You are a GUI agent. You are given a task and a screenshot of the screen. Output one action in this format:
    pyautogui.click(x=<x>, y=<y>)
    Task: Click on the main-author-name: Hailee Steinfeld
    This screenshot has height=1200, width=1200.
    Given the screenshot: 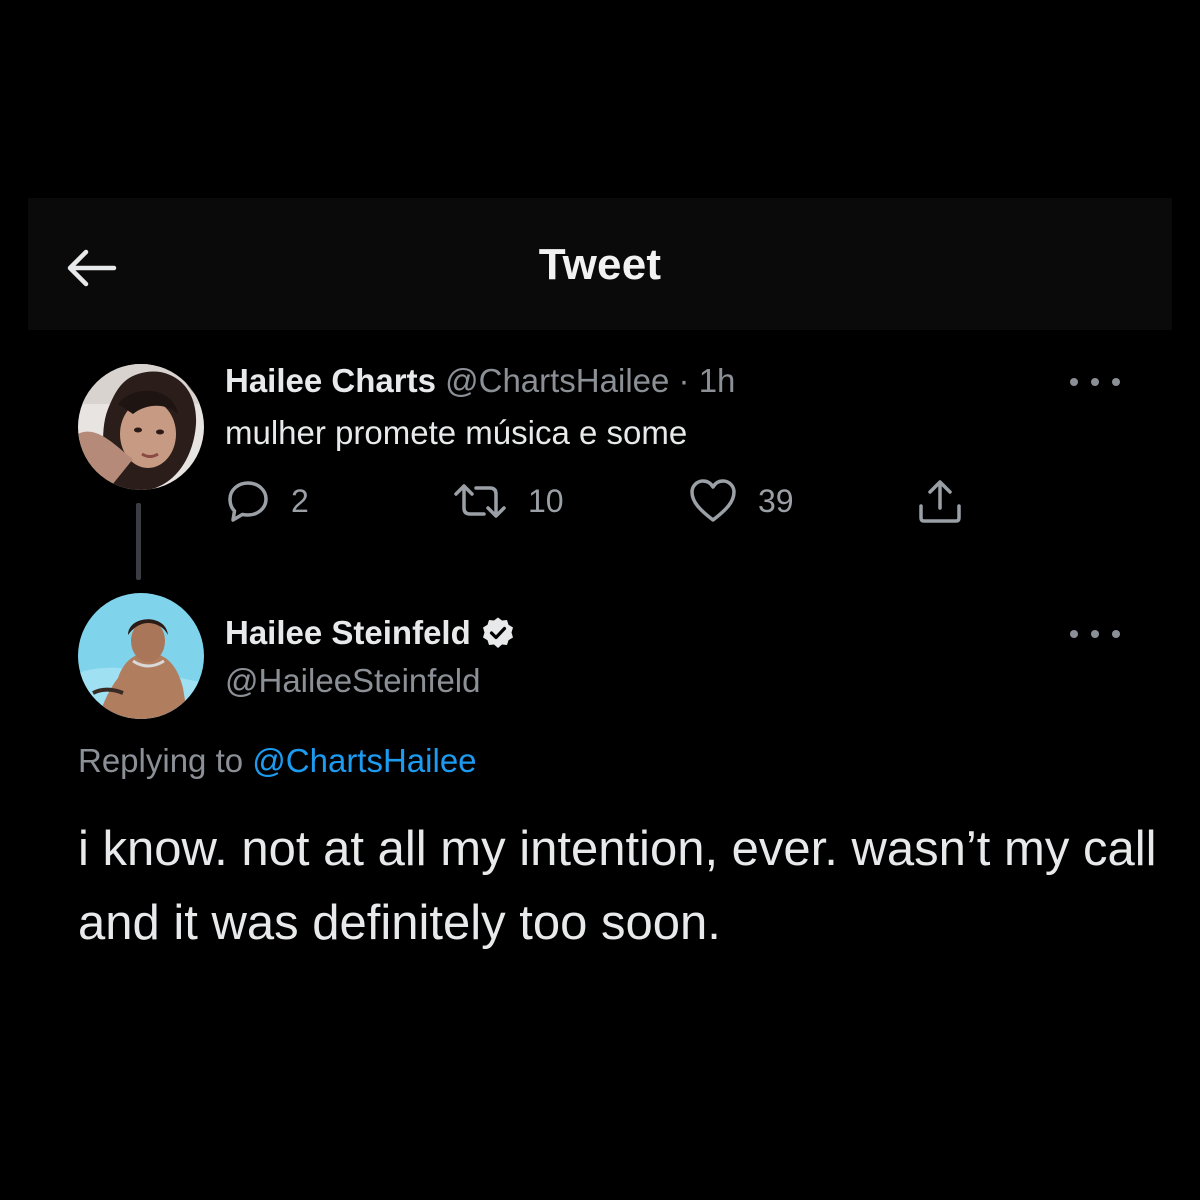 What is the action you would take?
    pyautogui.click(x=348, y=633)
    